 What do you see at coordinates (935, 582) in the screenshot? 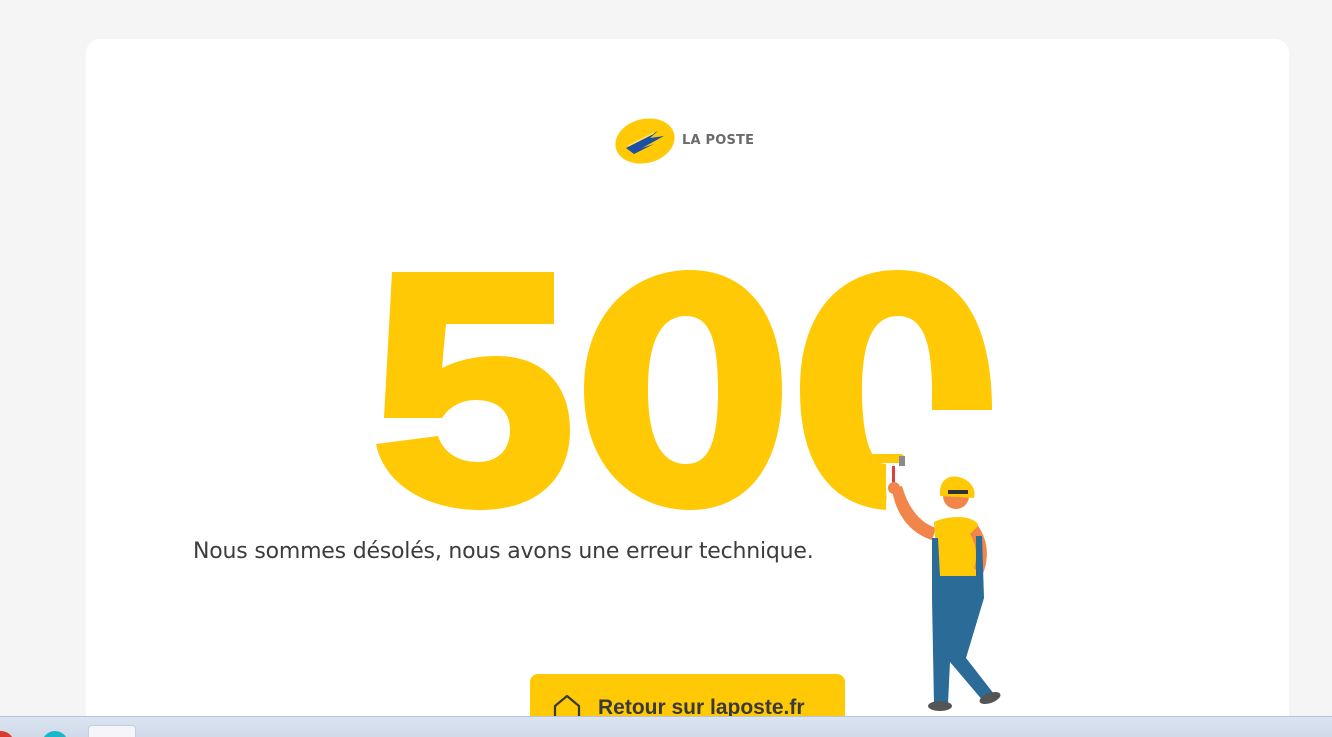
I see `painter-illustration` at bounding box center [935, 582].